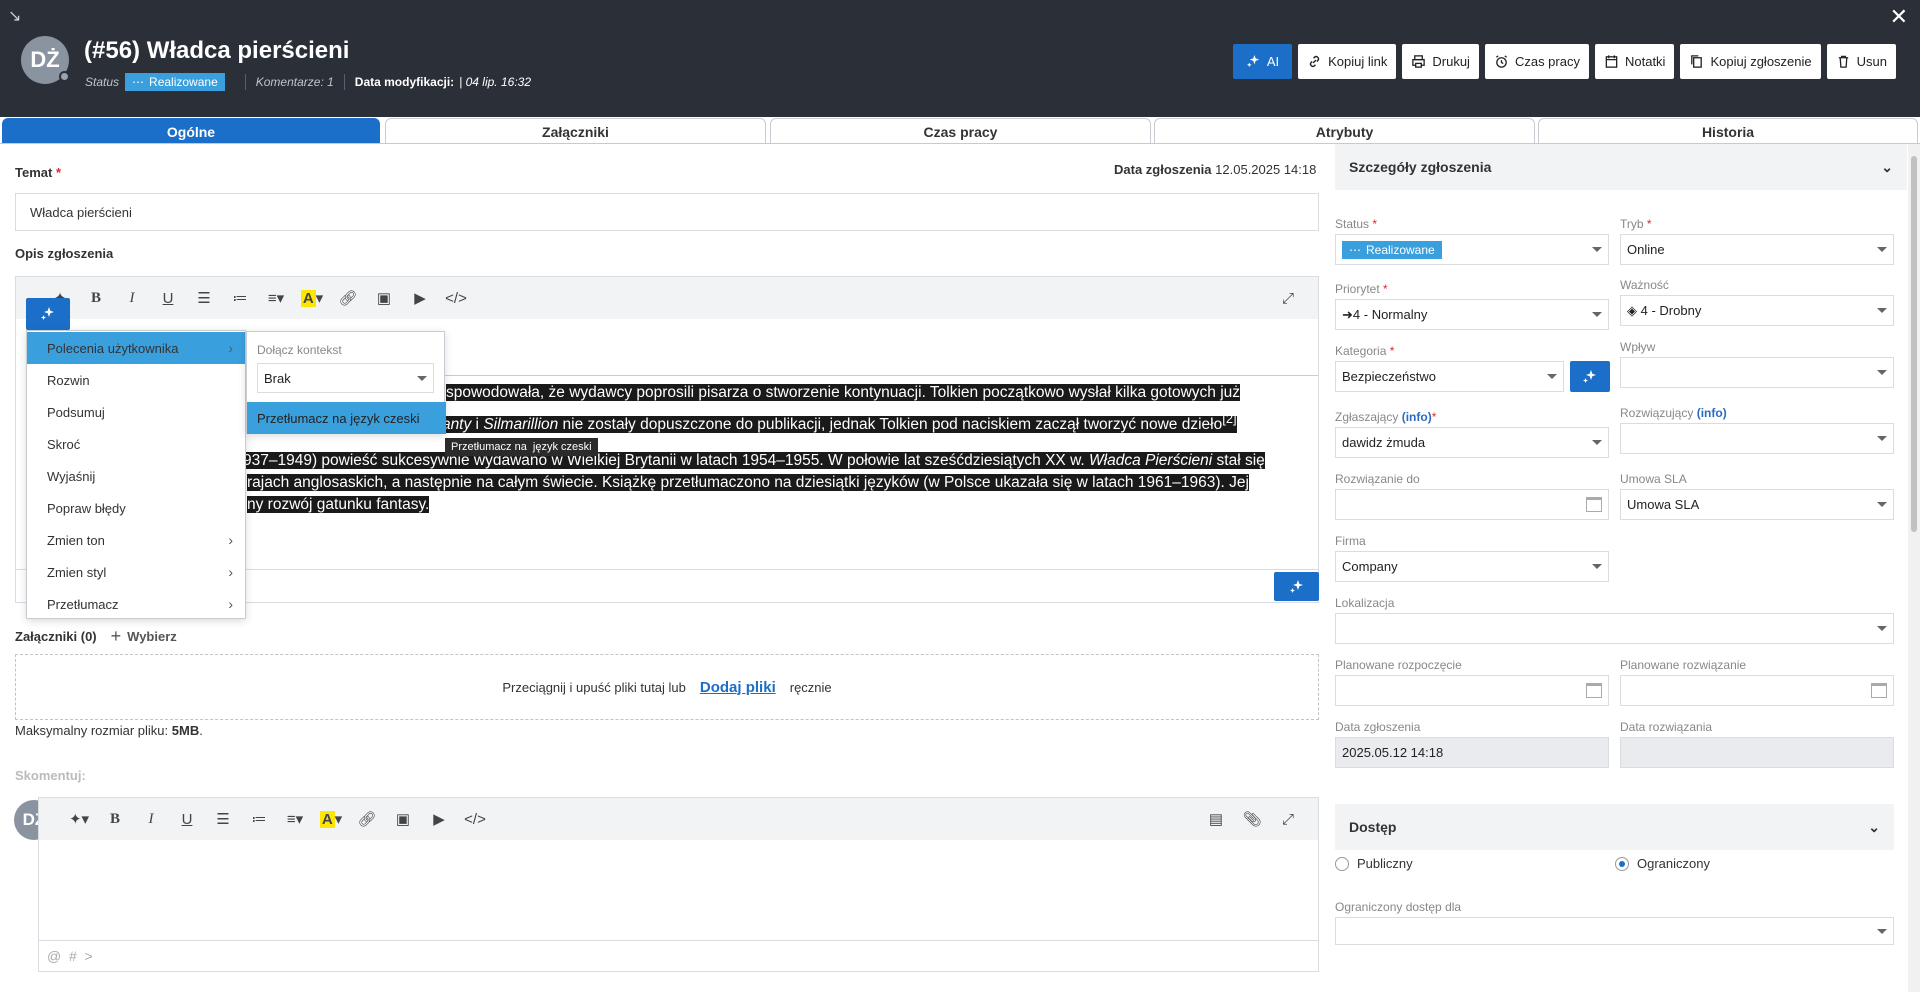 The image size is (1920, 992). I want to click on restricted-for-select, so click(1614, 931).